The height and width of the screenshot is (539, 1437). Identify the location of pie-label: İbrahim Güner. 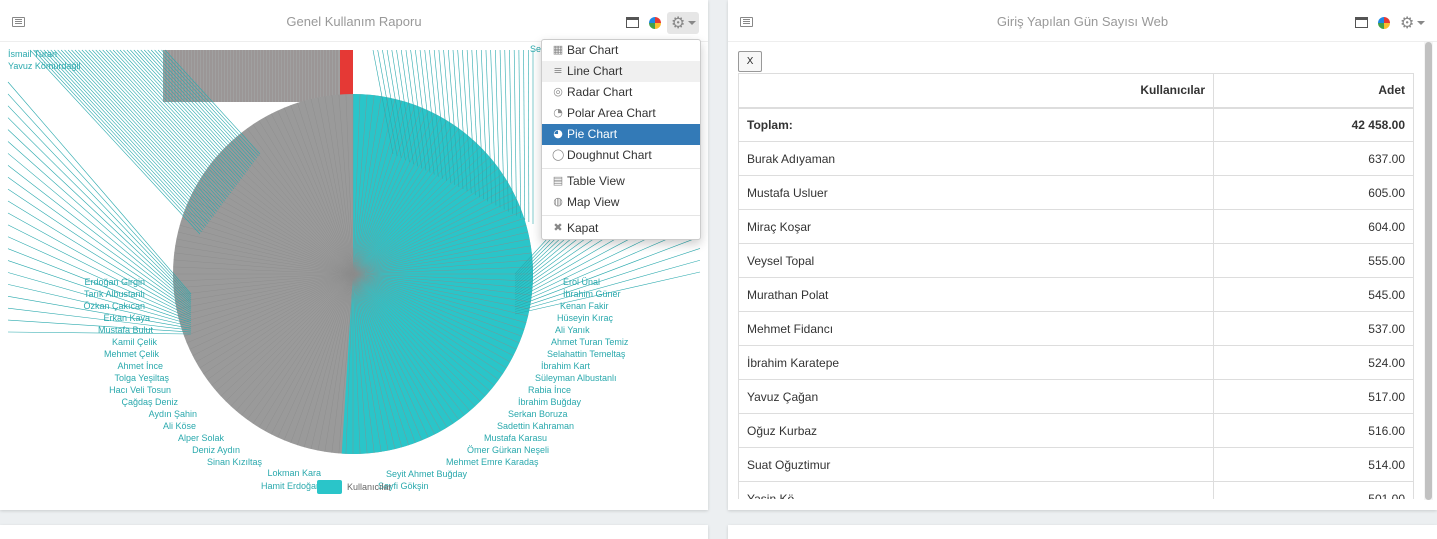
(592, 294).